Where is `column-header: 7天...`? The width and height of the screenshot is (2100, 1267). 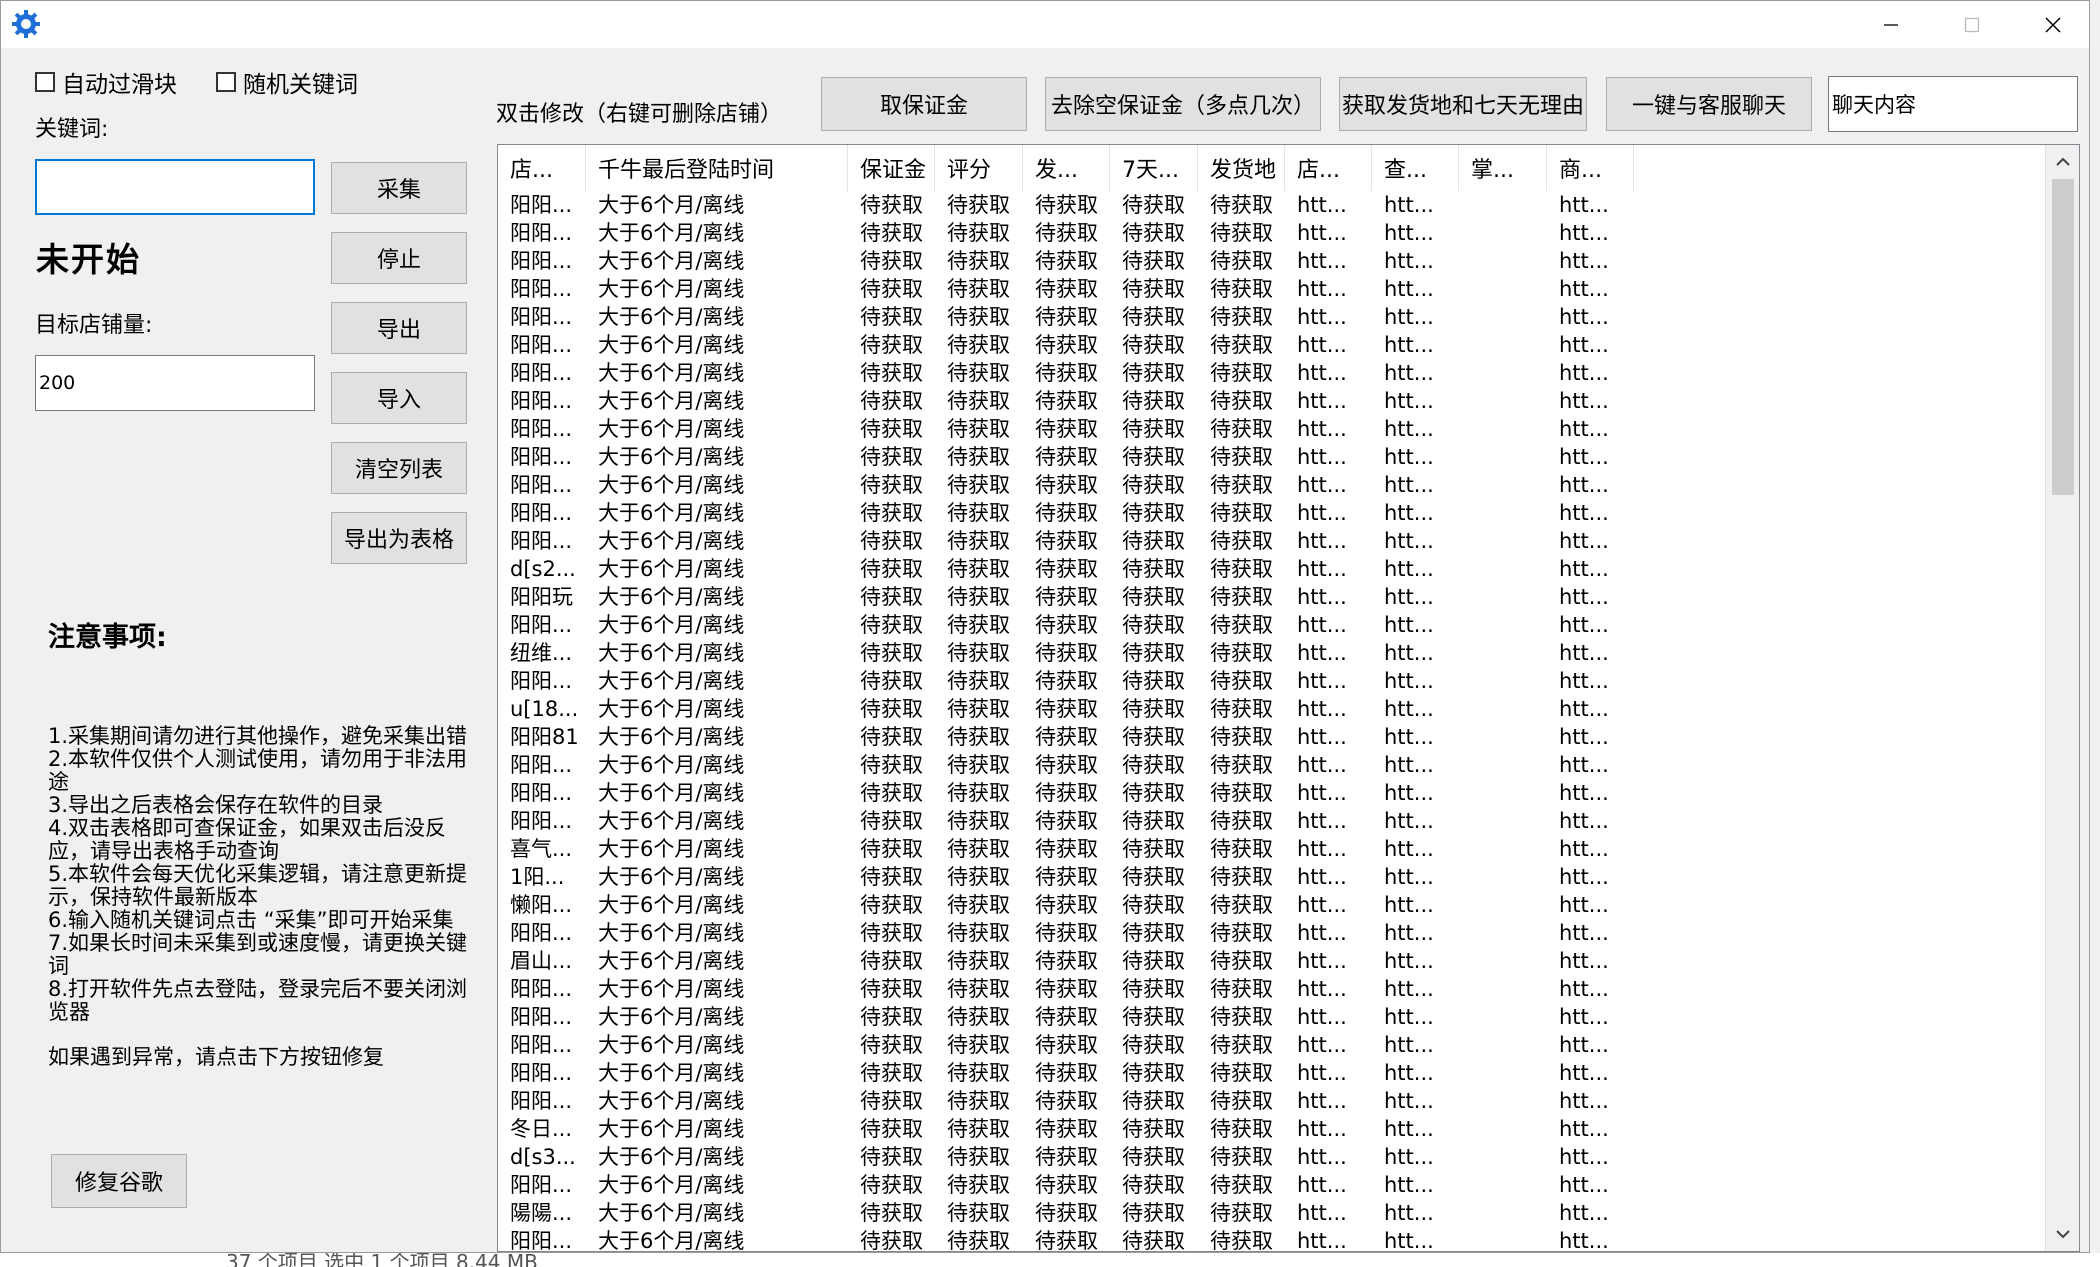 column-header: 7天... is located at coordinates (1154, 168).